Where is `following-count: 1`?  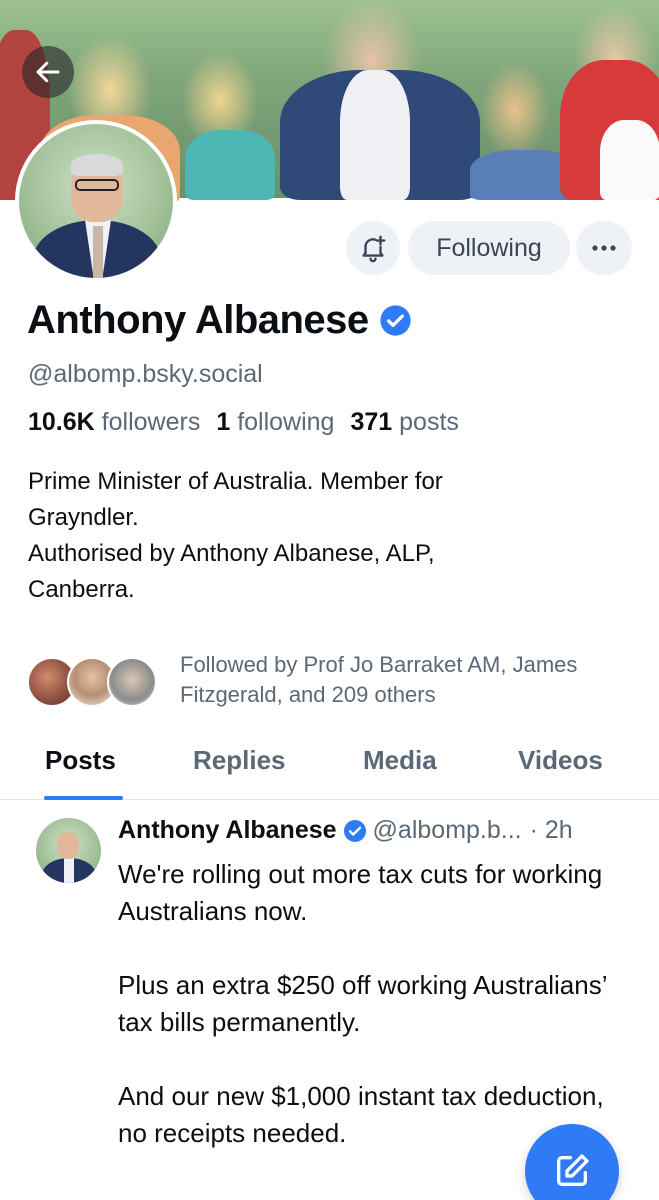
following-count: 1 is located at coordinates (223, 422).